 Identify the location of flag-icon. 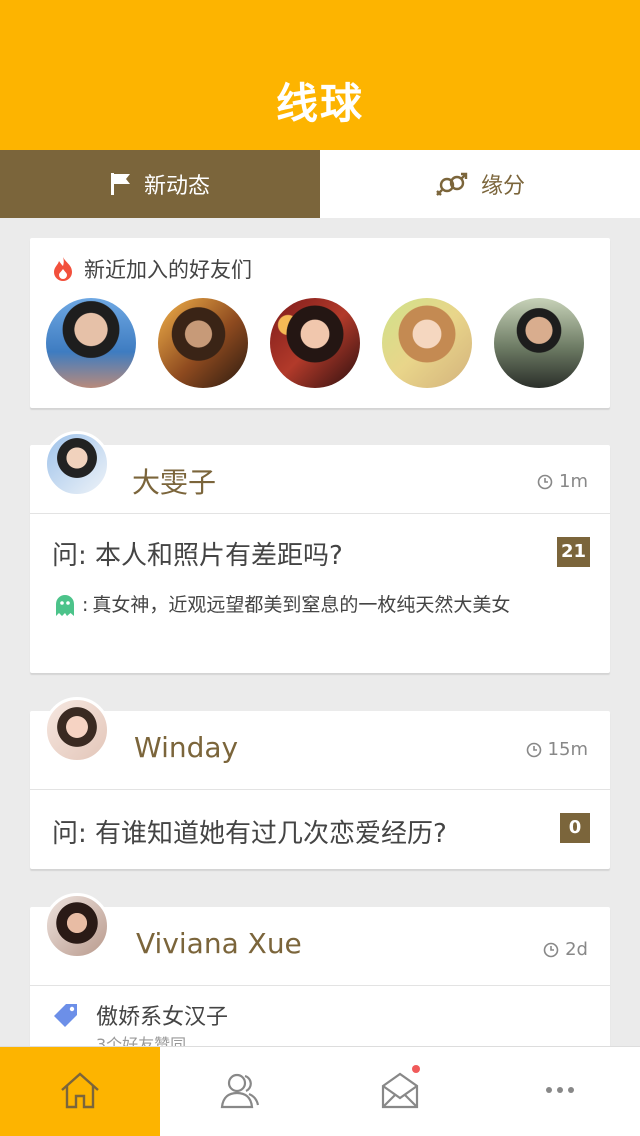
(121, 184).